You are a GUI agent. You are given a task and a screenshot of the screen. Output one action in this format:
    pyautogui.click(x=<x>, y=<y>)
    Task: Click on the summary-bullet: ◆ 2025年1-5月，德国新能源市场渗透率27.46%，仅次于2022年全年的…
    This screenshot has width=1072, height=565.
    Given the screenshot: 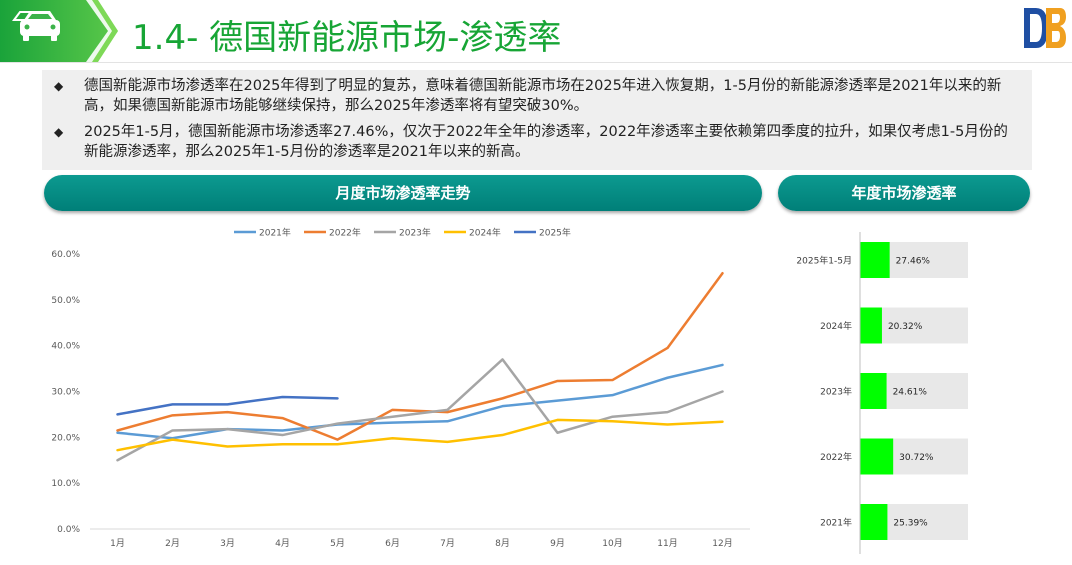 What is the action you would take?
    pyautogui.click(x=534, y=142)
    